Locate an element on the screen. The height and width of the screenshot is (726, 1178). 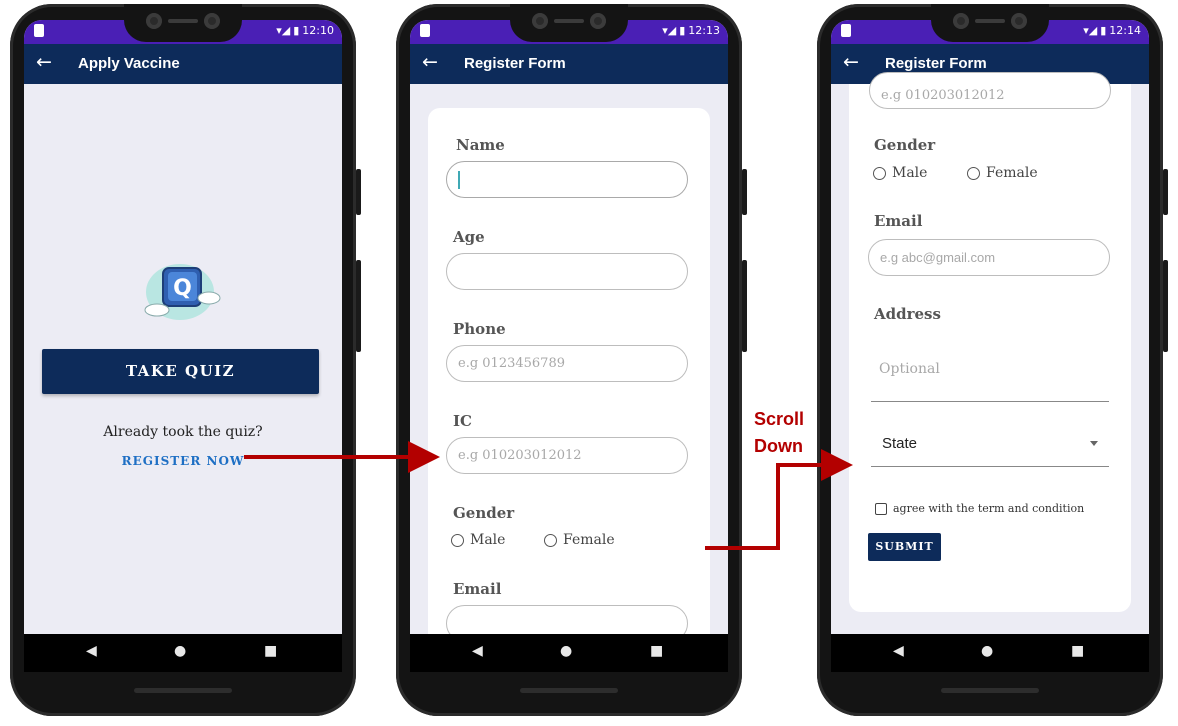
annotation-line-2: Down is located at coordinates (778, 446).